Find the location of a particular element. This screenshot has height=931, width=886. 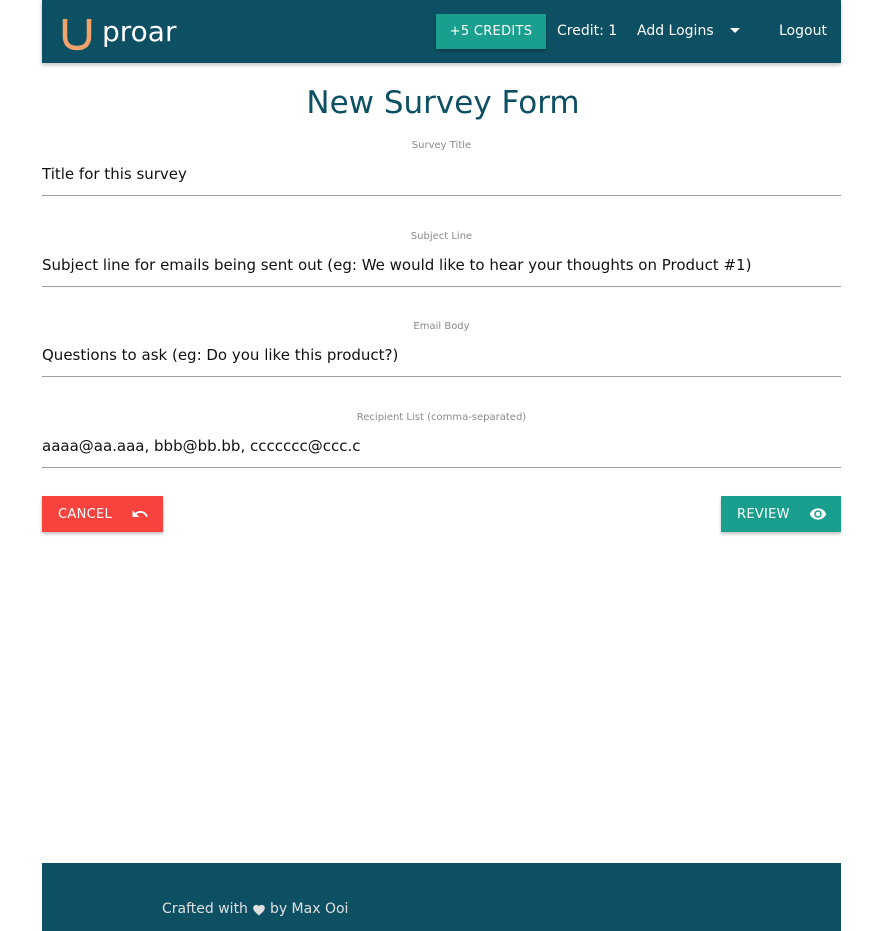

add-credits-button: +5 CREDITS is located at coordinates (491, 31).